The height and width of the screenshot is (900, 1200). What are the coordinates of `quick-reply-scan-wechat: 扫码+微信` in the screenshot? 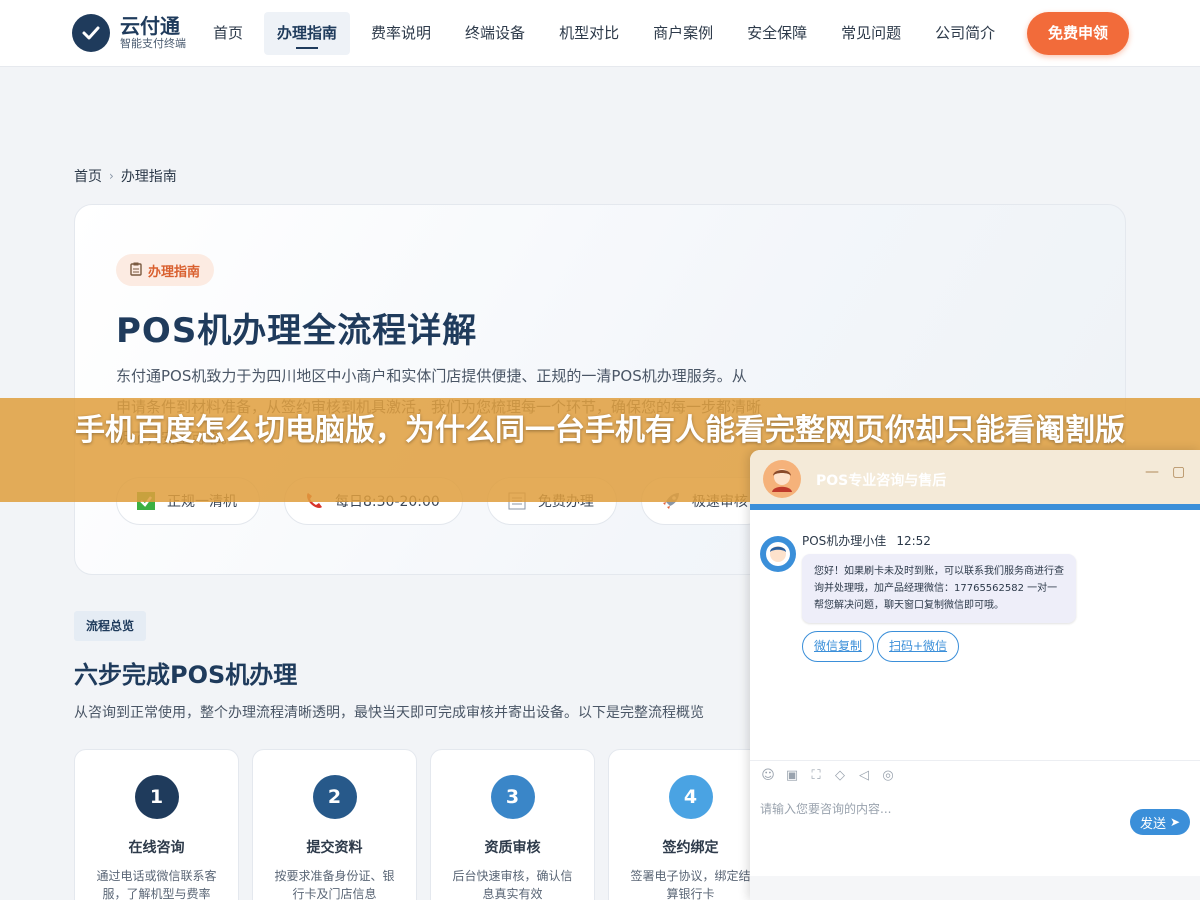 It's located at (918, 646).